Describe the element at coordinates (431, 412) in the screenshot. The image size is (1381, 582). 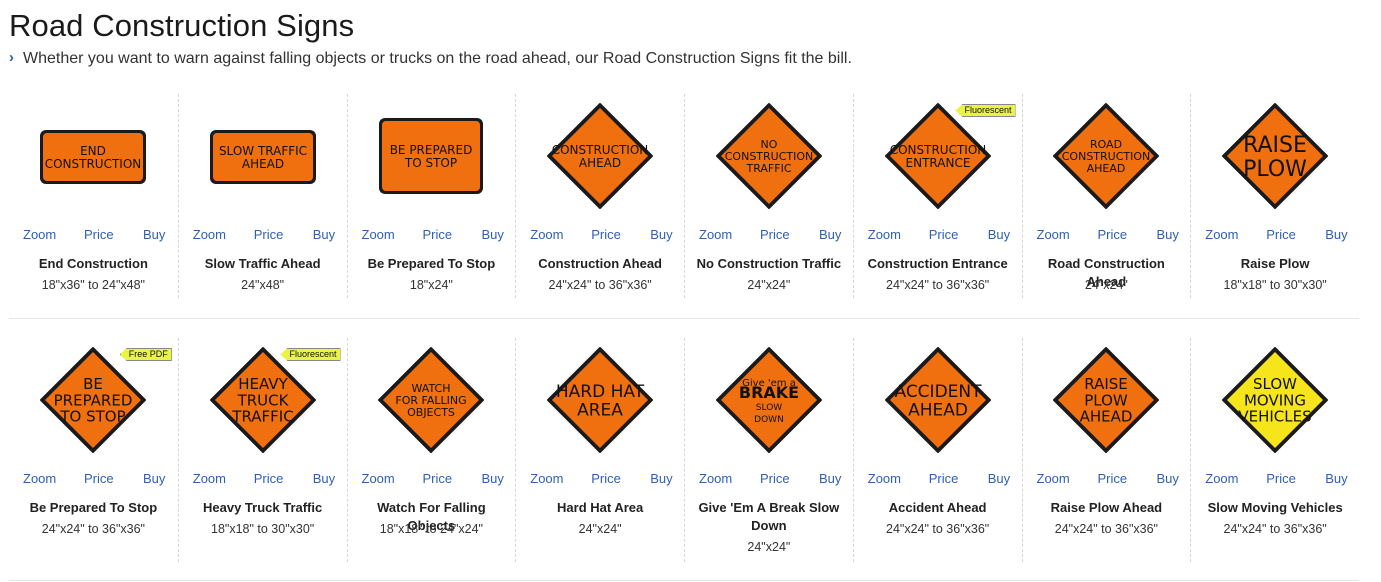
I see `sign-text: OBJECTS` at that location.